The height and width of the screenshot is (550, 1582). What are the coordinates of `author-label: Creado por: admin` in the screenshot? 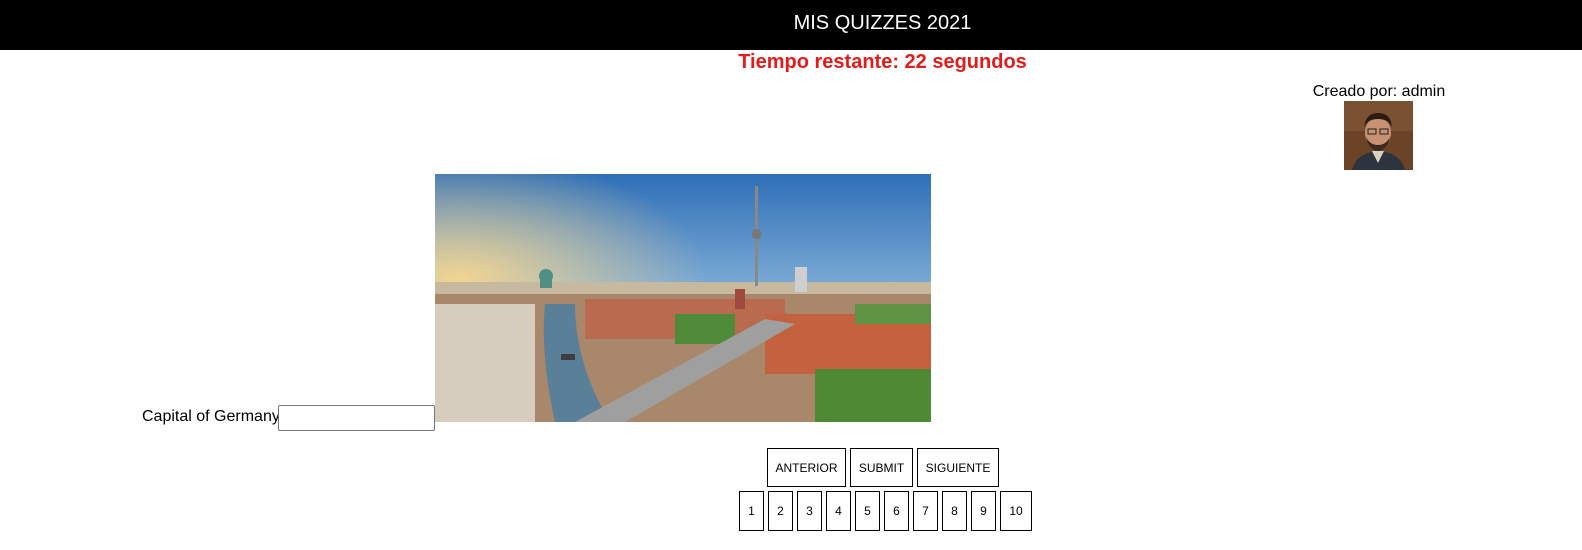 It's located at (1379, 91).